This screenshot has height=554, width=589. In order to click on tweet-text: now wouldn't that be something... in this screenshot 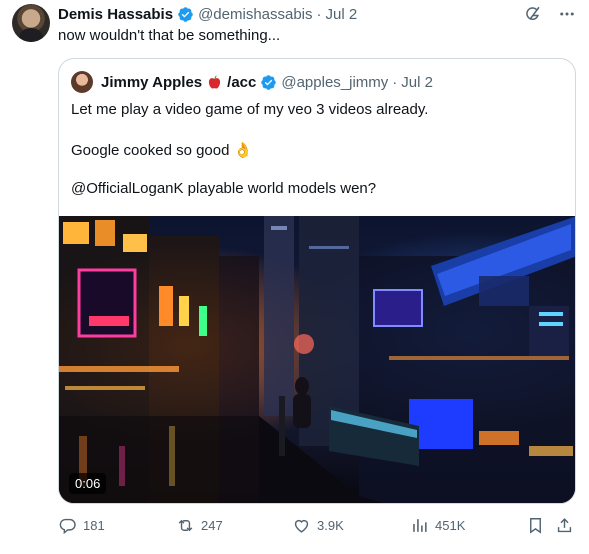, I will do `click(169, 35)`.